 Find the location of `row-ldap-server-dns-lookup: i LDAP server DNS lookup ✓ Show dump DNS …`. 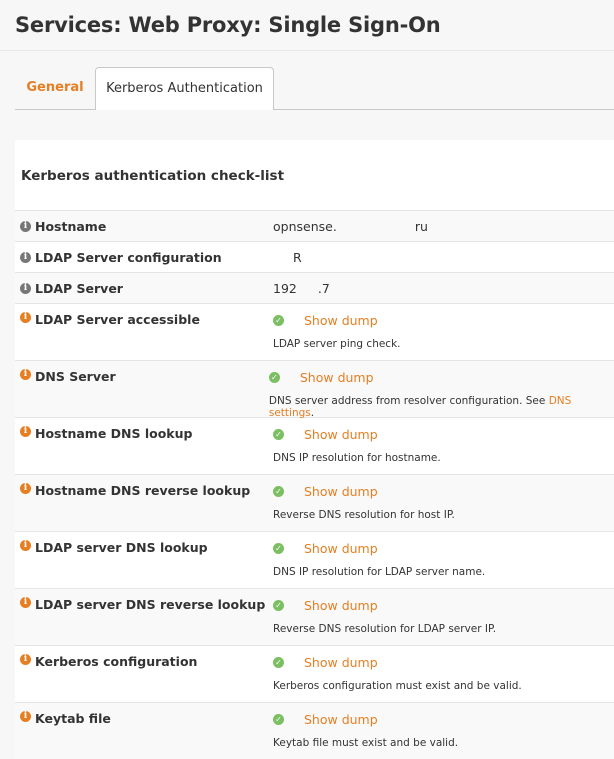

row-ldap-server-dns-lookup: i LDAP server DNS lookup ✓ Show dump DNS … is located at coordinates (314, 559).